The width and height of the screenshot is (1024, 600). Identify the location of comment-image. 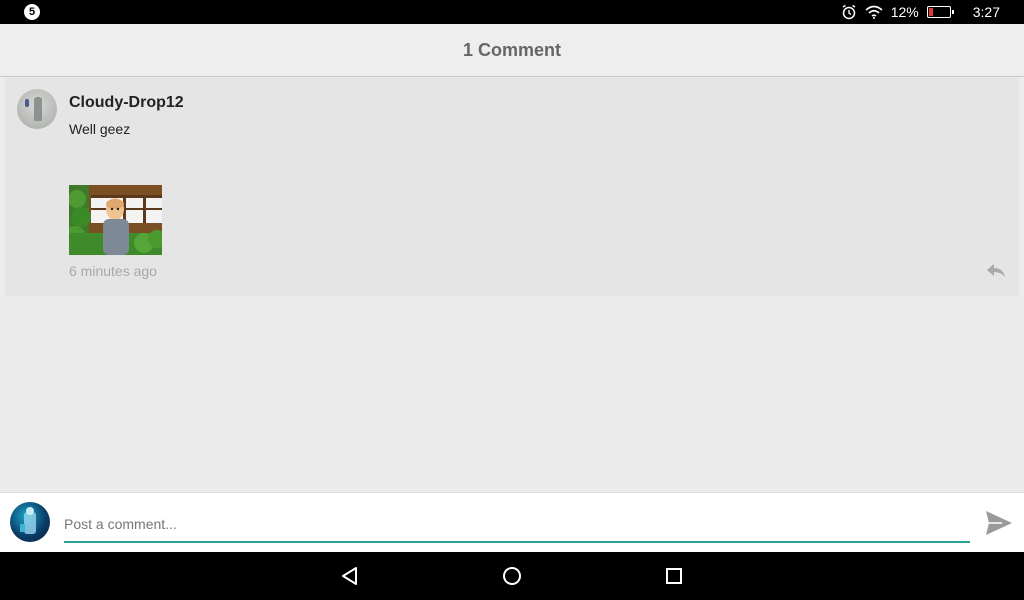
(115, 220).